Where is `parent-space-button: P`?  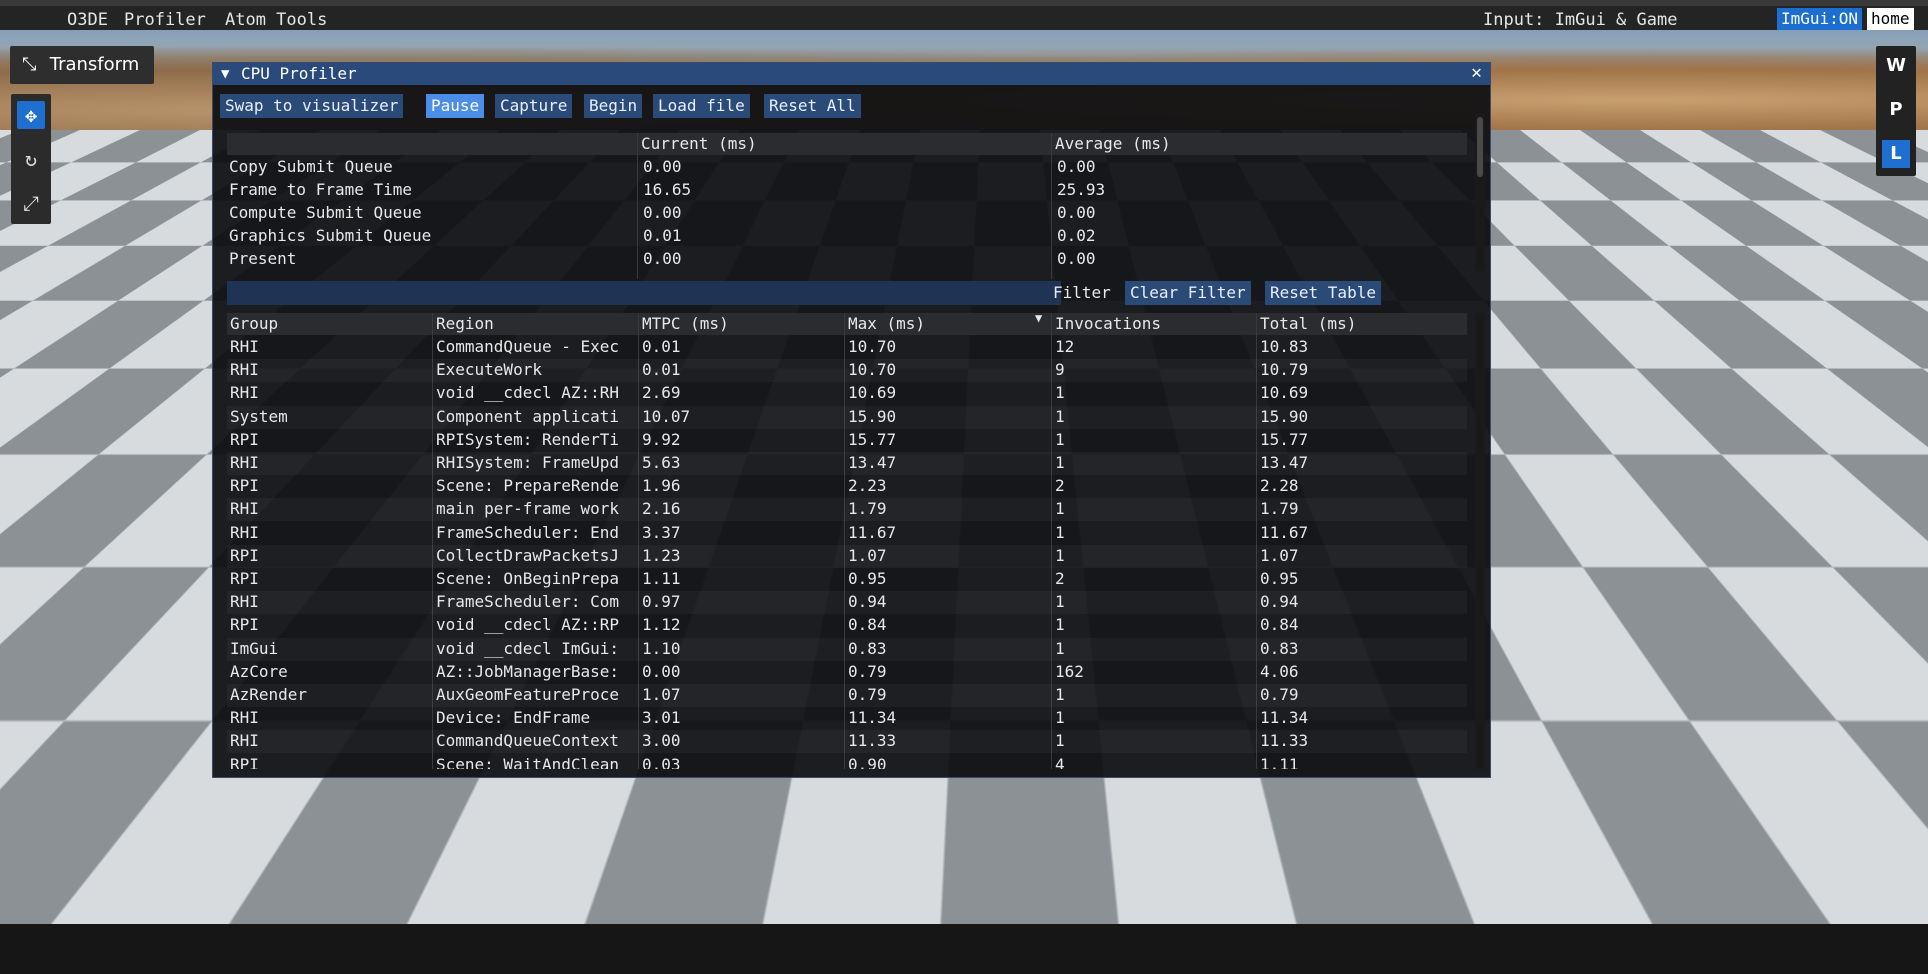 parent-space-button: P is located at coordinates (1896, 110).